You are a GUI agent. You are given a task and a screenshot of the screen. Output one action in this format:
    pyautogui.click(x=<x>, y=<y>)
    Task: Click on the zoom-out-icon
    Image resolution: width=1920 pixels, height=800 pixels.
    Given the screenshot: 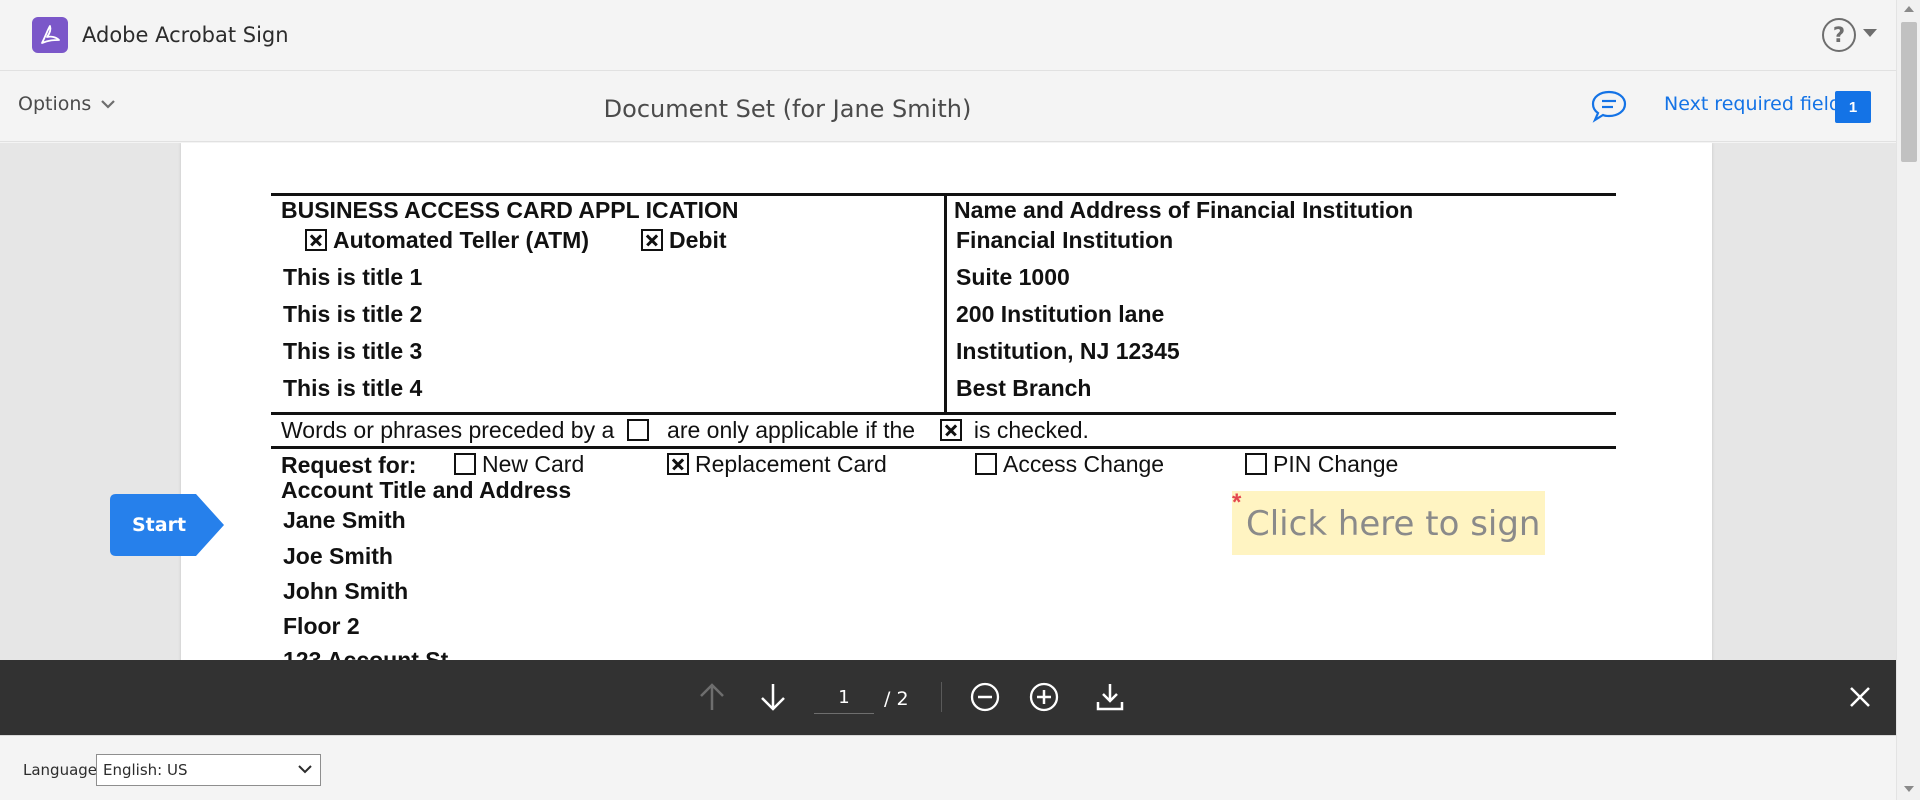 What is the action you would take?
    pyautogui.click(x=985, y=697)
    